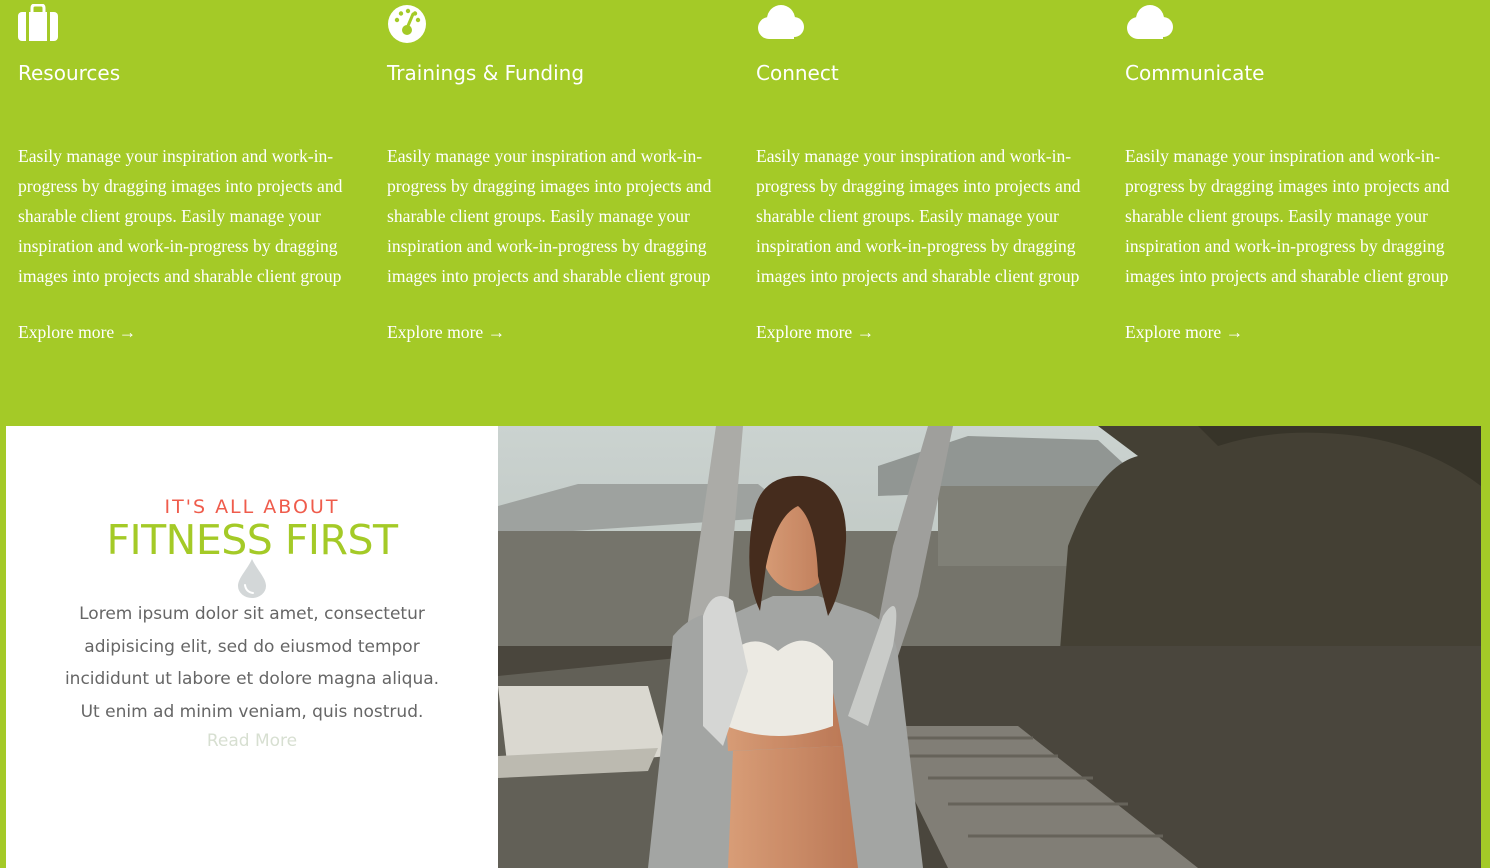  I want to click on briefcase-icon, so click(44, 22).